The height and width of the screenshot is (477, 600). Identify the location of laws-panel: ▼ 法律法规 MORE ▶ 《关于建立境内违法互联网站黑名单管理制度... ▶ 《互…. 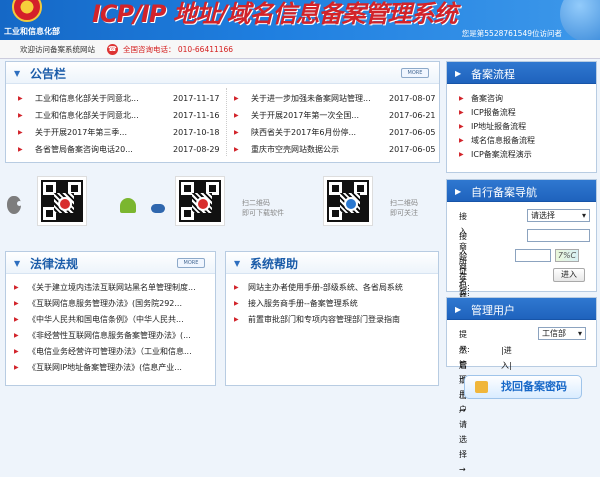
(110, 318).